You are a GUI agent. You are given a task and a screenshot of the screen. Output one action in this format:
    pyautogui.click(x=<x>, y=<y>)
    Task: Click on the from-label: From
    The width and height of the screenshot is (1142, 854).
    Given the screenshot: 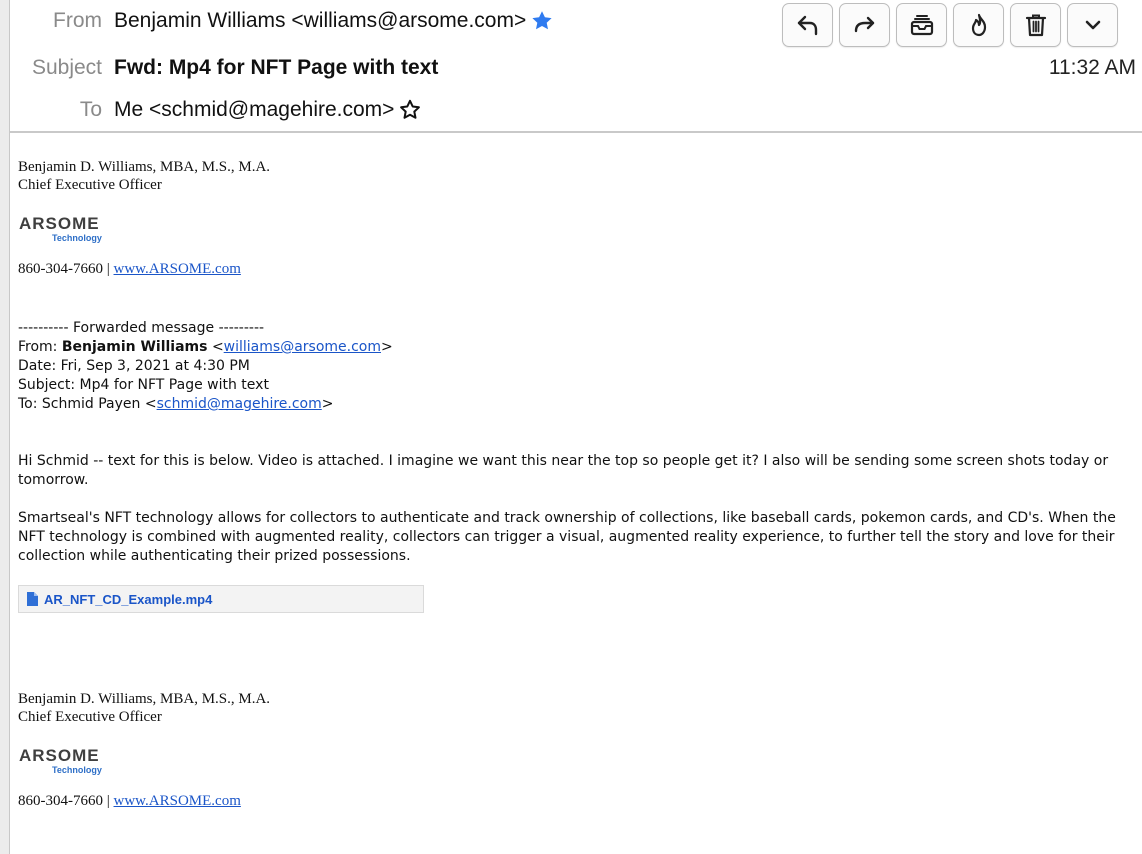 What is the action you would take?
    pyautogui.click(x=77, y=20)
    